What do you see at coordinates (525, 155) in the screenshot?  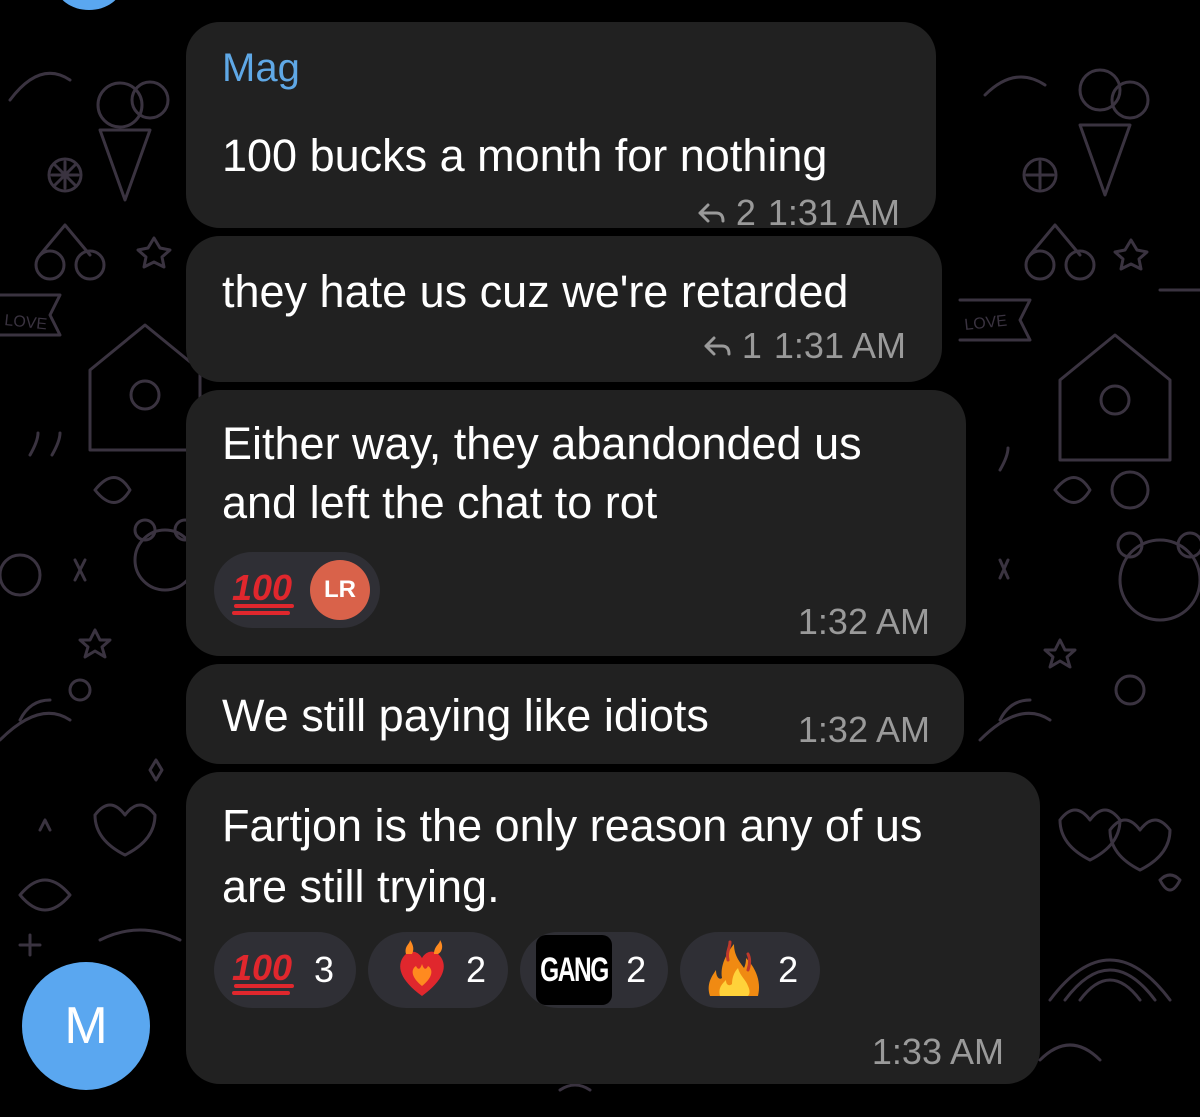 I see `message-text: 100 bucks a month for nothing` at bounding box center [525, 155].